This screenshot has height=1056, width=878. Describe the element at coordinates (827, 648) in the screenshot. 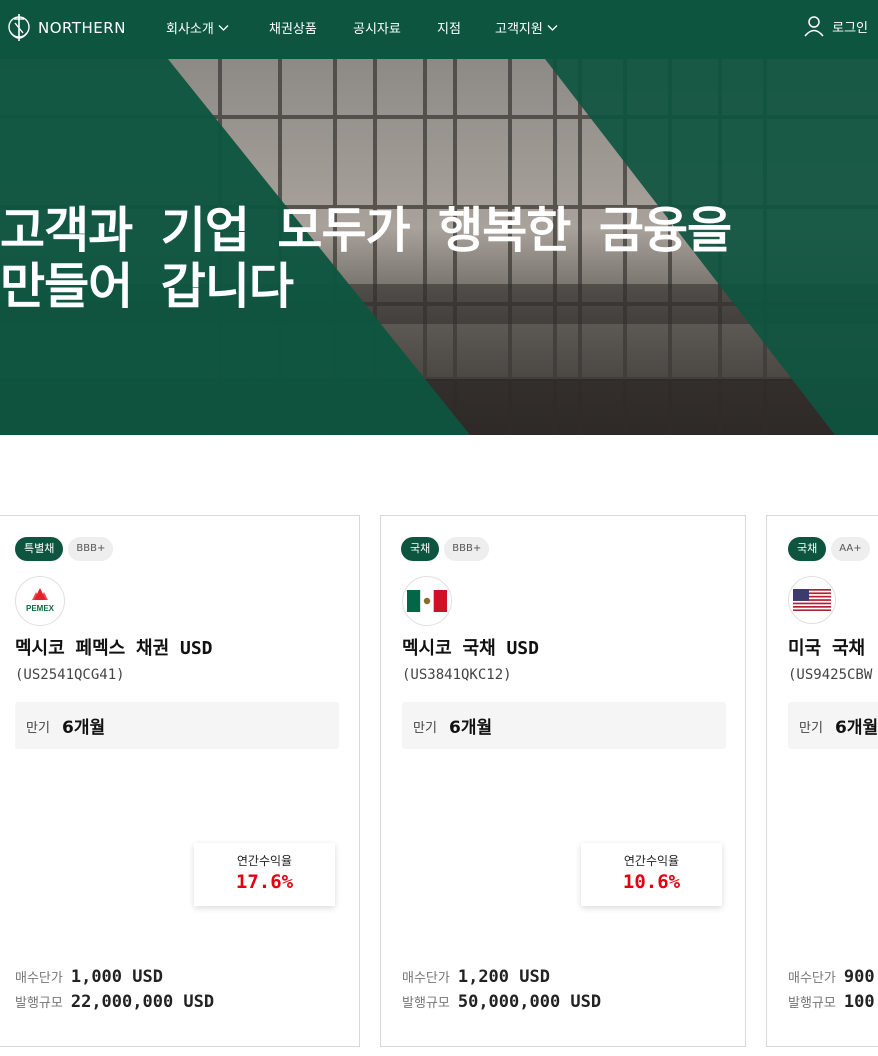

I see `bond-name: 미국 국채` at that location.